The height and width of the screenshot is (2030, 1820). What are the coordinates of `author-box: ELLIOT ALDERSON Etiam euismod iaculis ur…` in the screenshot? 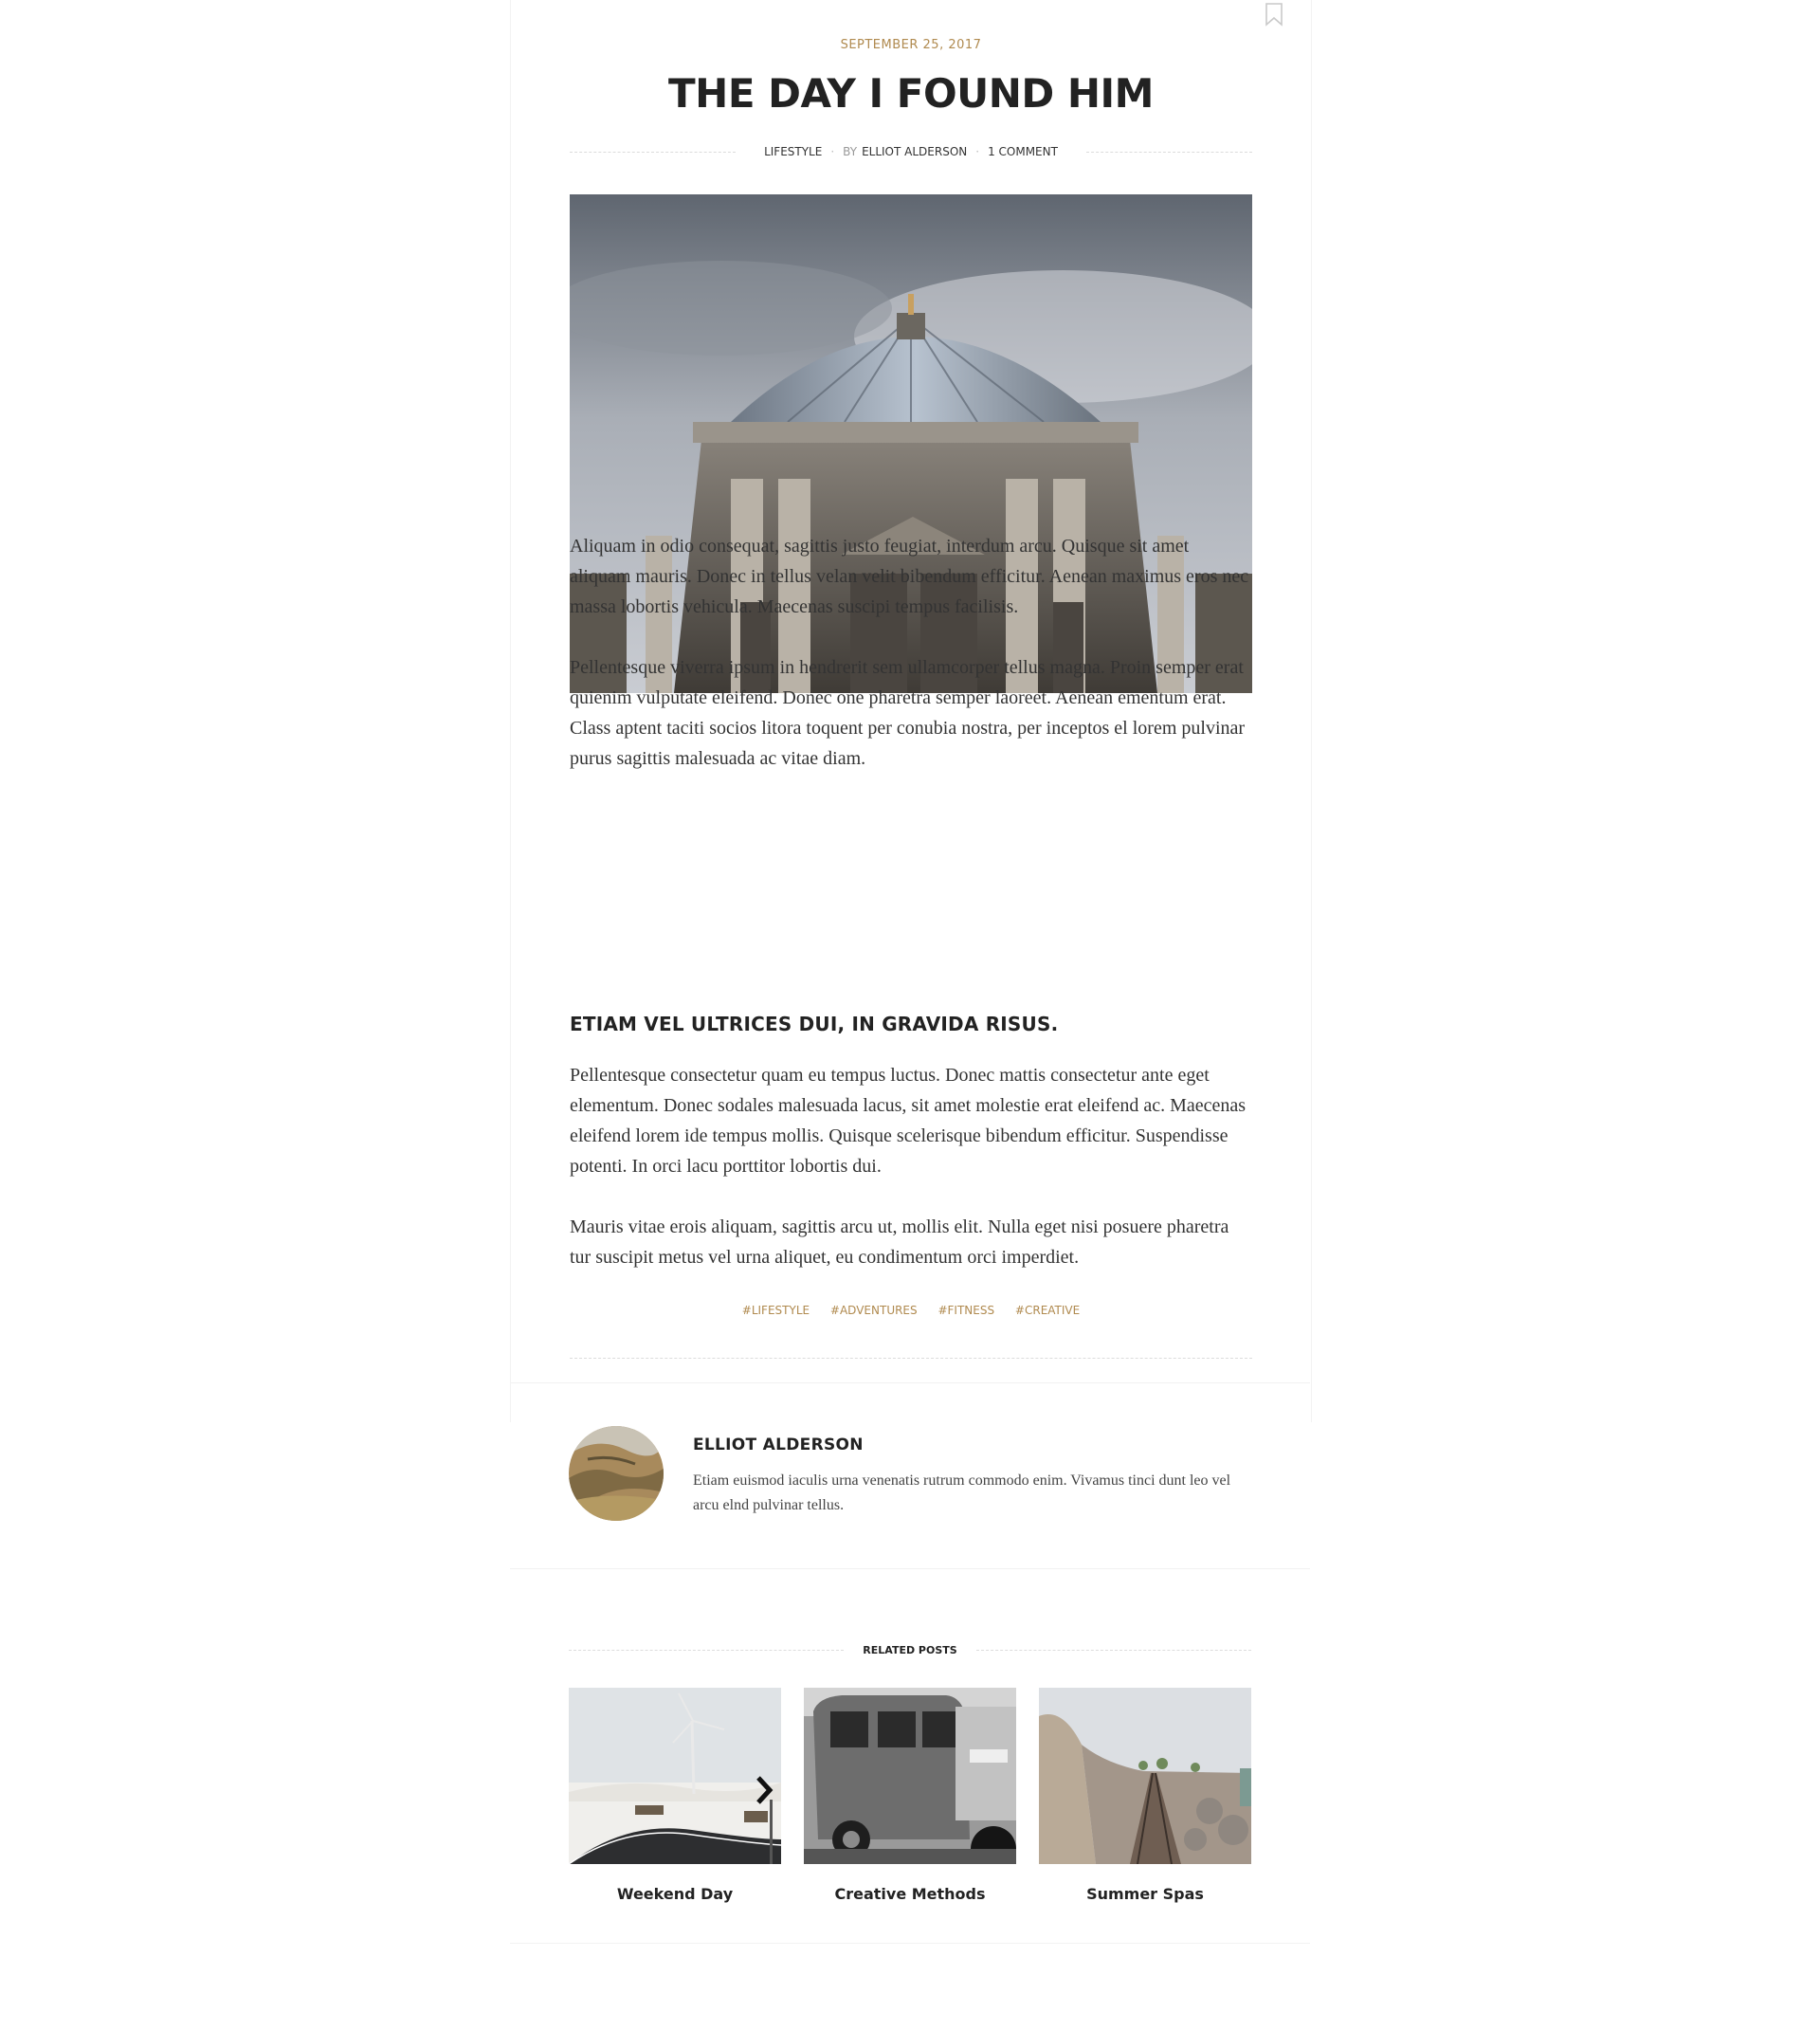 It's located at (910, 1475).